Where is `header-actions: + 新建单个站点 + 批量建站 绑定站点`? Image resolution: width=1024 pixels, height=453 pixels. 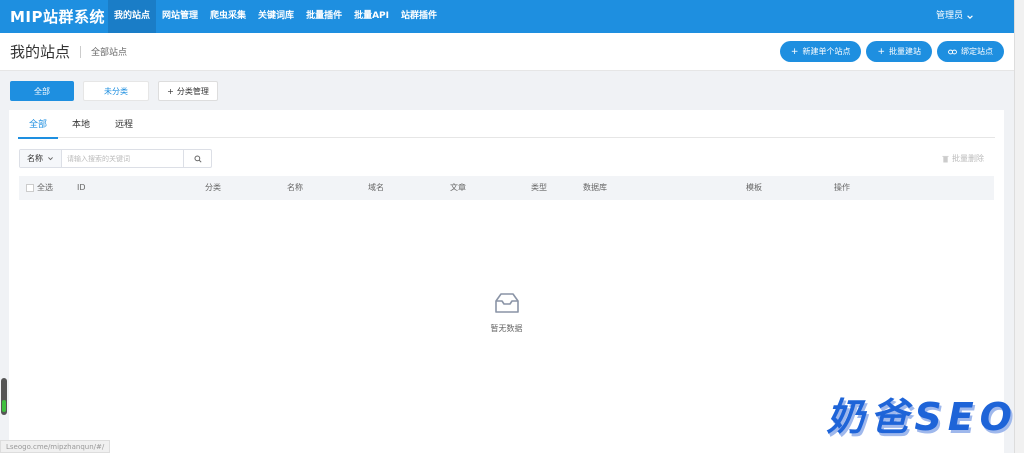 header-actions: + 新建单个站点 + 批量建站 绑定站点 is located at coordinates (891, 51).